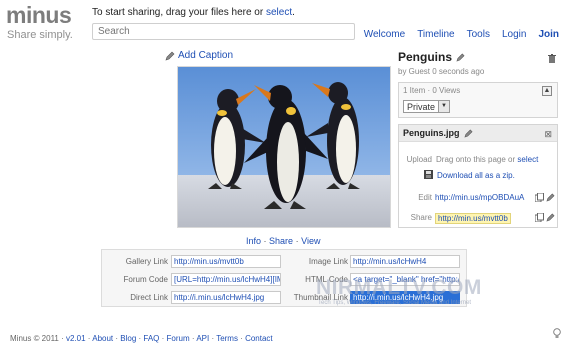  I want to click on gallery-info-panel: Penguins by Guest 0 seconds ago, so click(479, 63).